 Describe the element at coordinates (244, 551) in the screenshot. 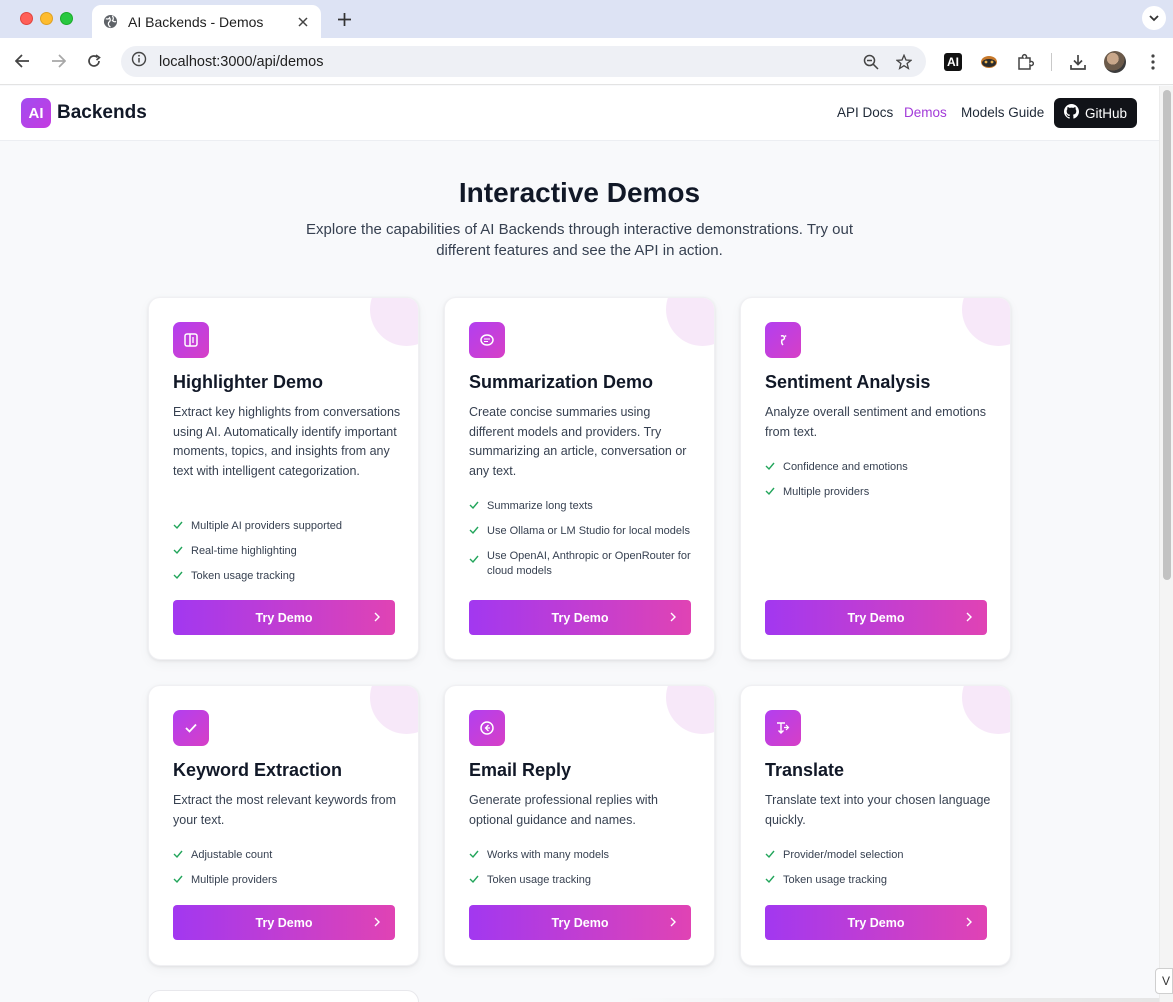

I see `feature-text: Real-time highlighting` at that location.